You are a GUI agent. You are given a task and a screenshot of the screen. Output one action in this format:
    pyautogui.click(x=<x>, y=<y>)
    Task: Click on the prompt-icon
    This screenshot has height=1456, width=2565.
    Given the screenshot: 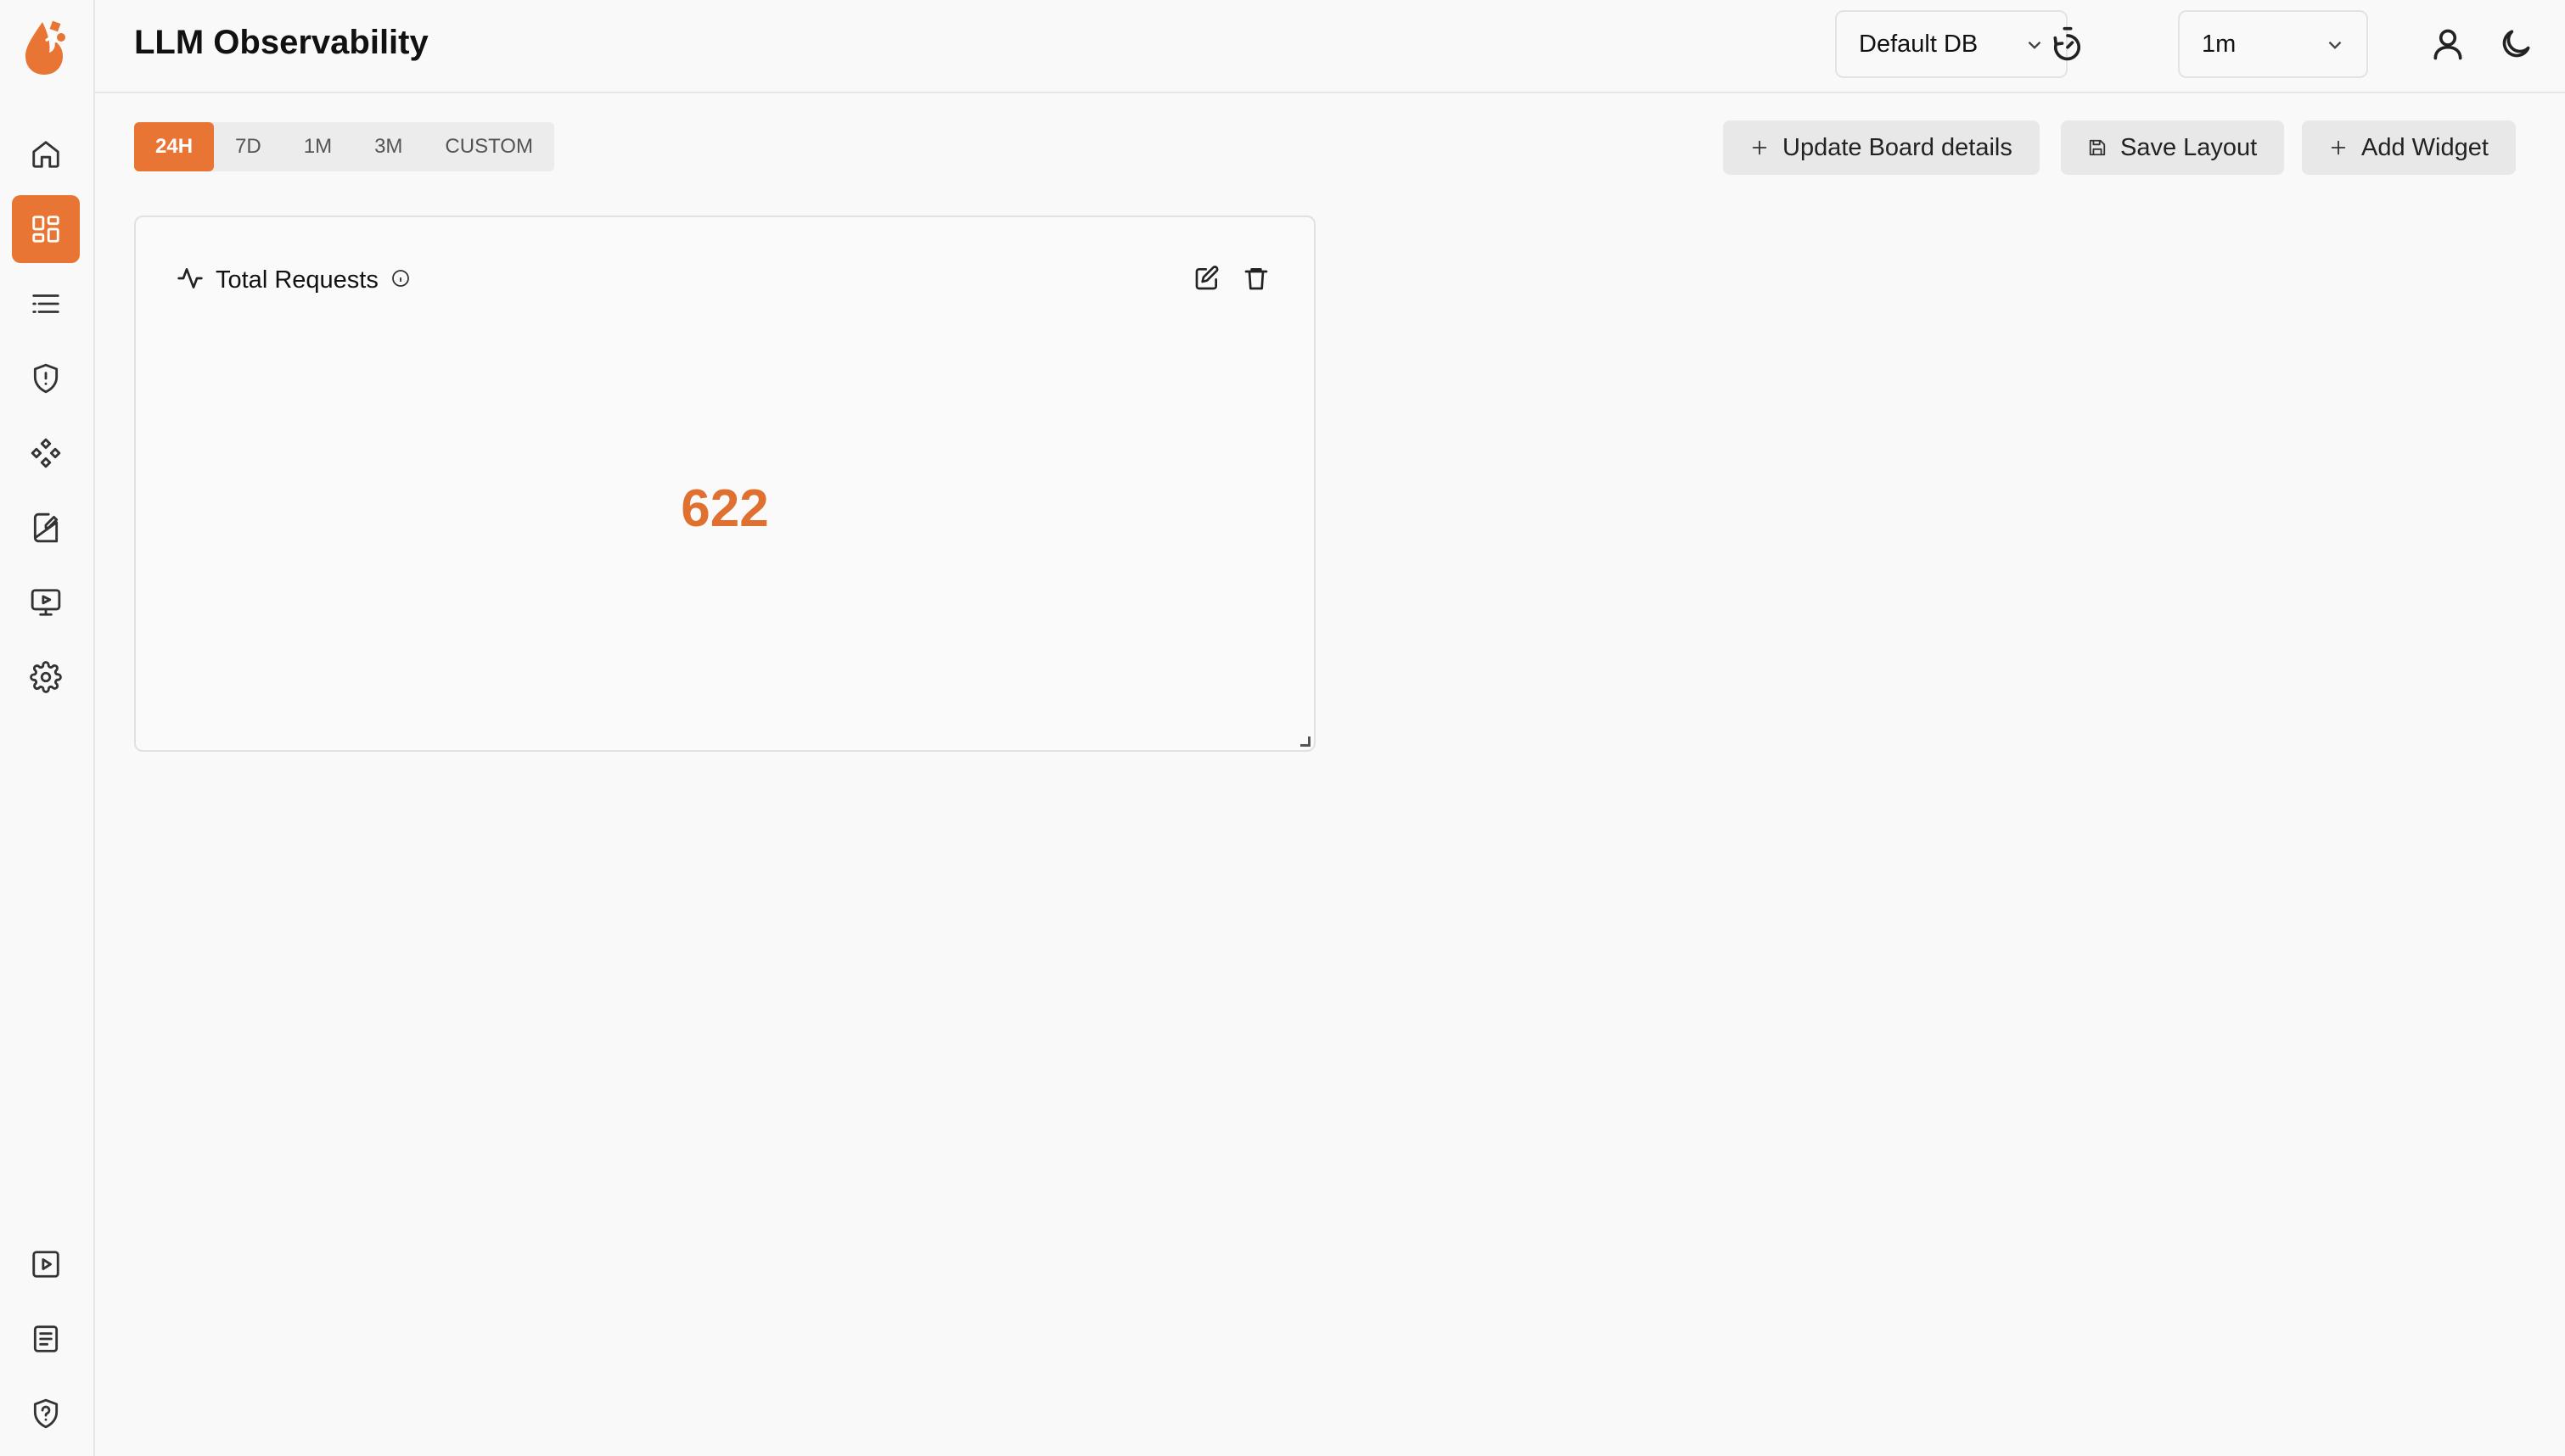 What is the action you would take?
    pyautogui.click(x=46, y=527)
    